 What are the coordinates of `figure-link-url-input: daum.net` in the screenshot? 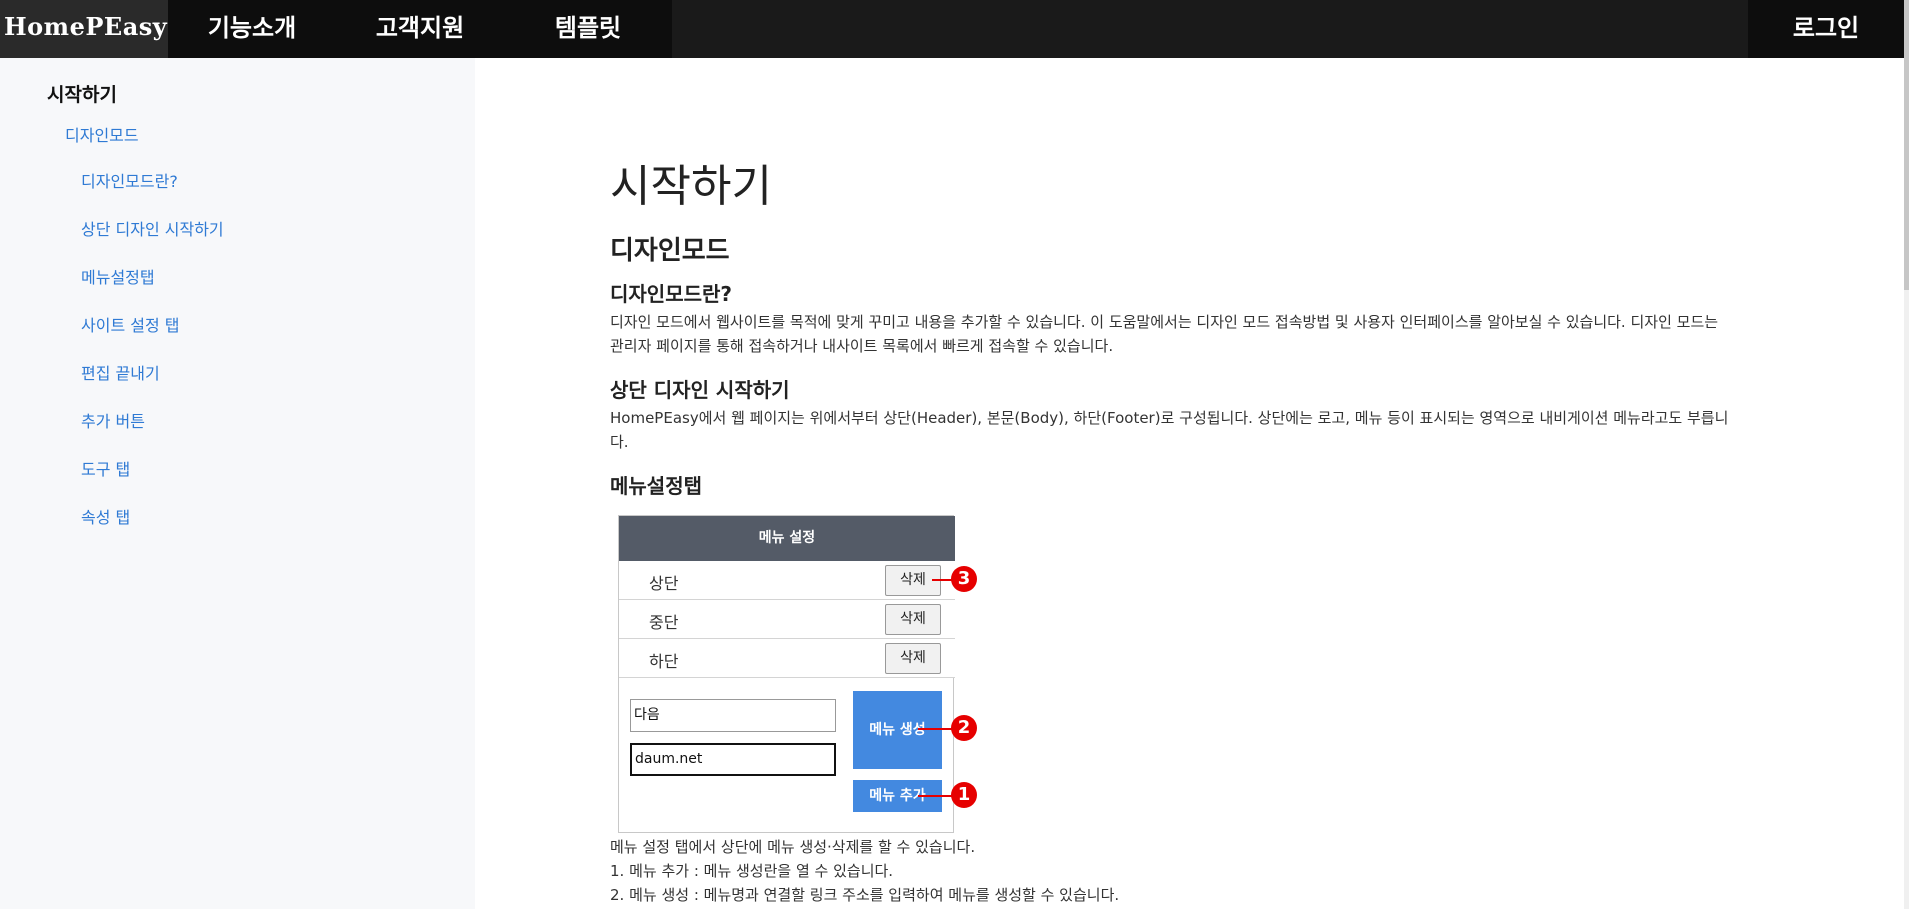 It's located at (733, 759).